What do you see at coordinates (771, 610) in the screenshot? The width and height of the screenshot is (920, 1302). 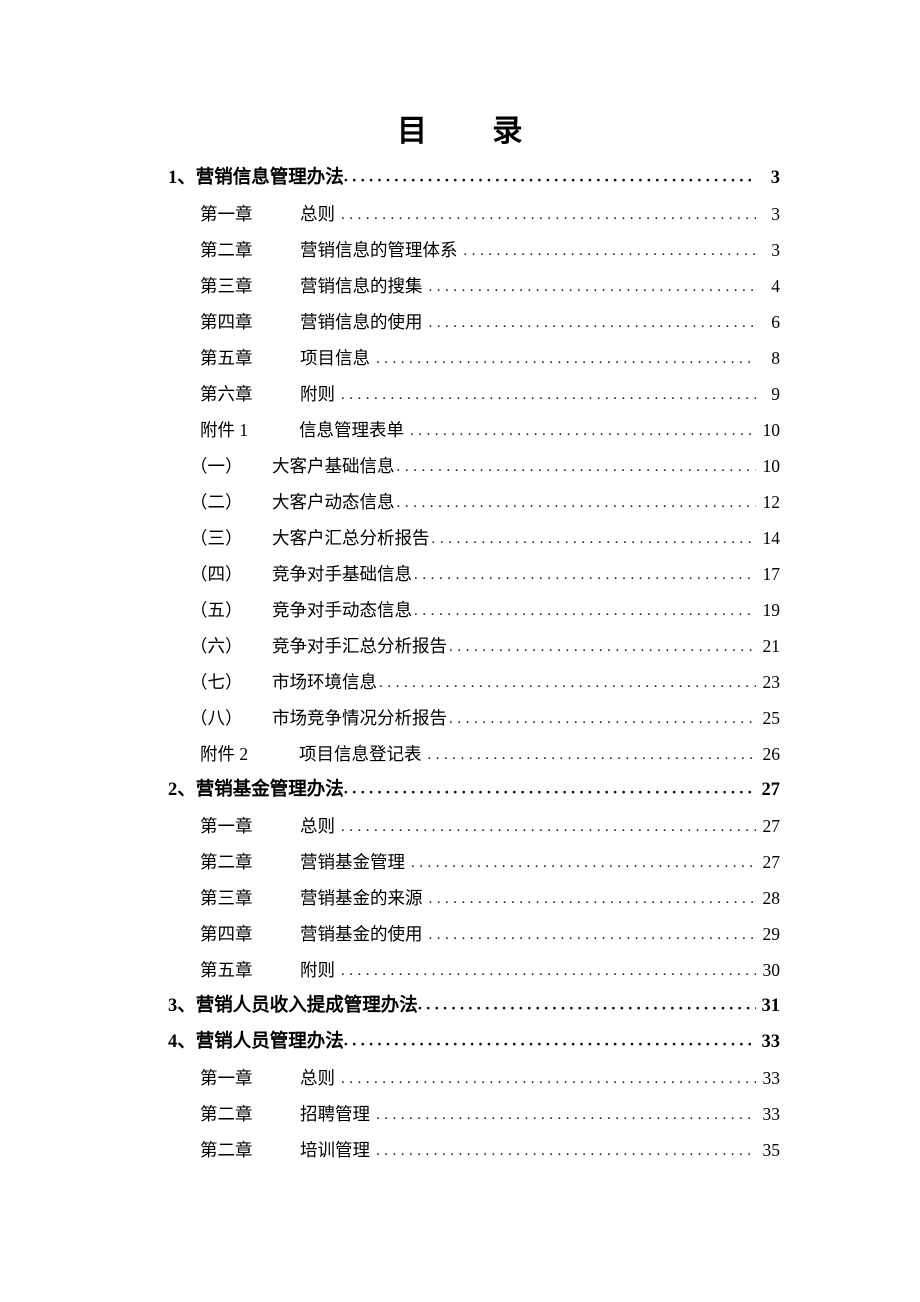 I see `toc-page-number: 19` at bounding box center [771, 610].